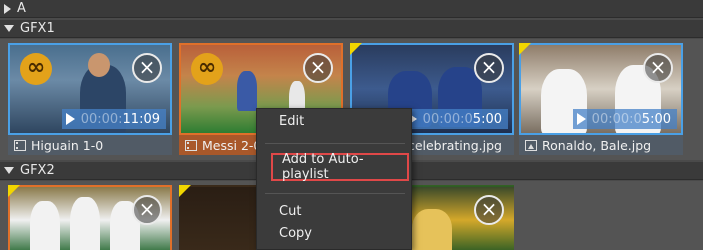 The width and height of the screenshot is (703, 250). I want to click on thumbnail: × 00:00:0 5:00, so click(601, 89).